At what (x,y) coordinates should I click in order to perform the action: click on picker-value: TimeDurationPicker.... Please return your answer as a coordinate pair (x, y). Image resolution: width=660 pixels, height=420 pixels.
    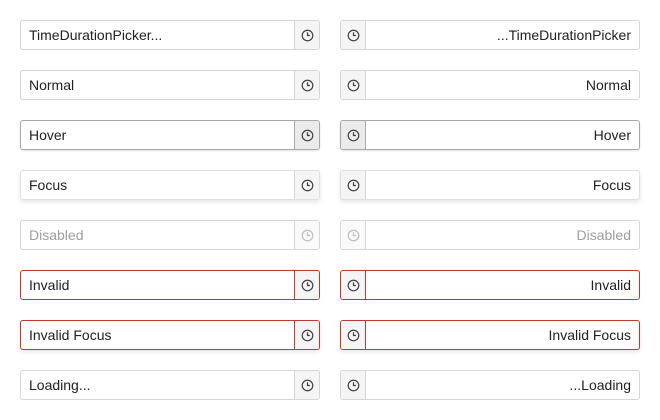
    Looking at the image, I should click on (157, 35).